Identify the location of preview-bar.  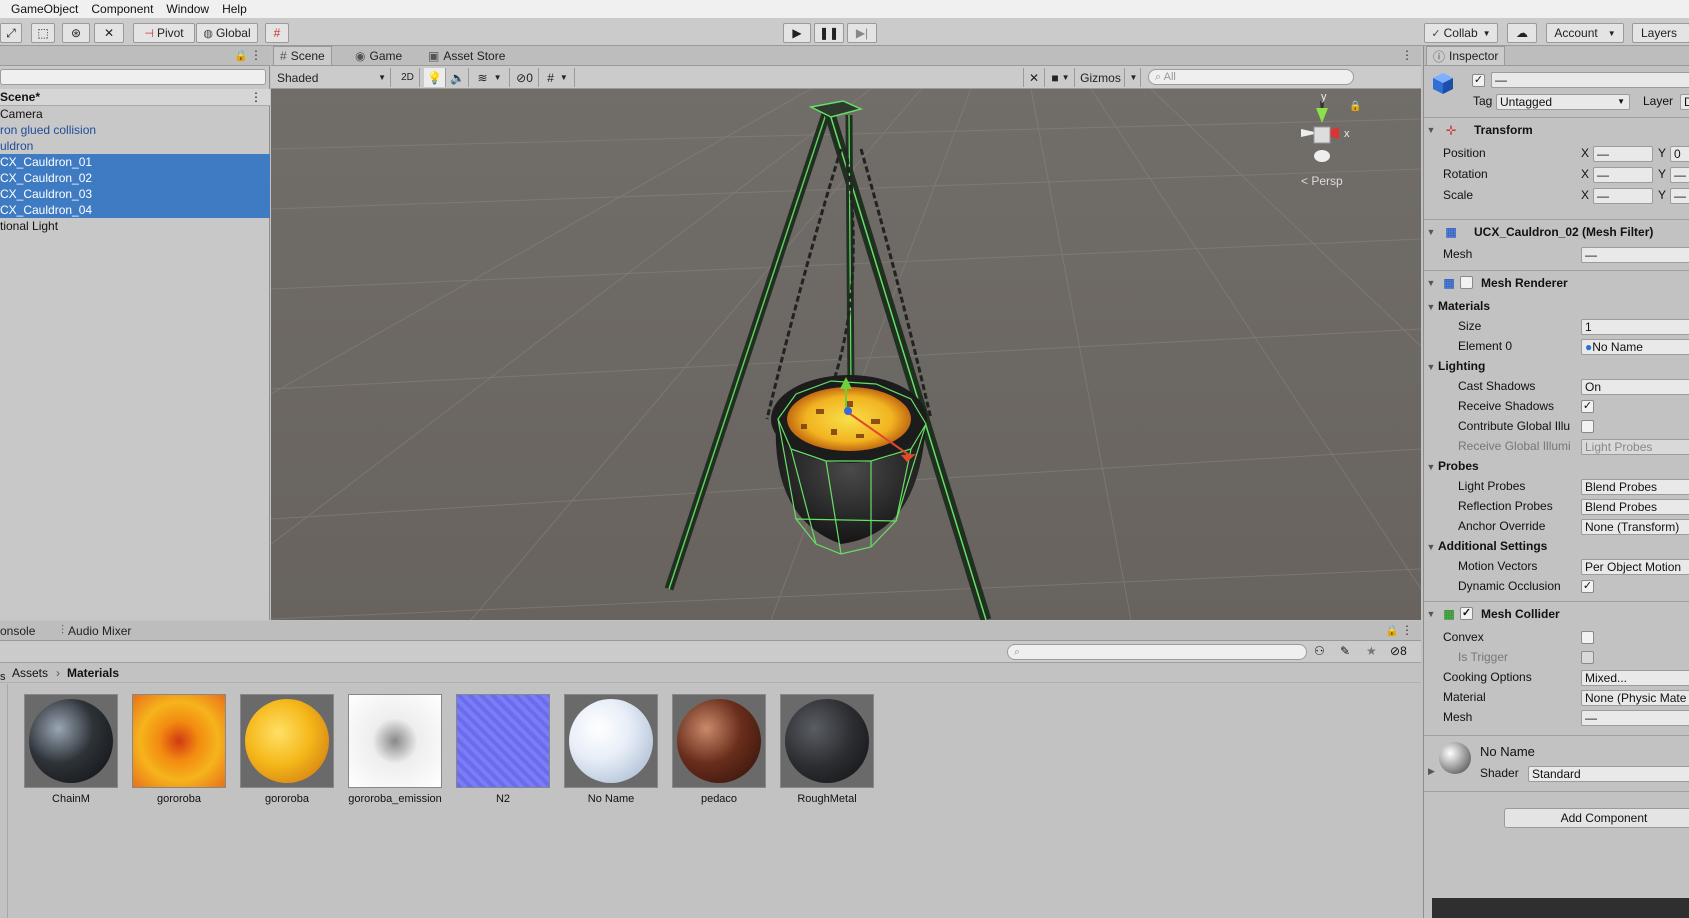
(1560, 908).